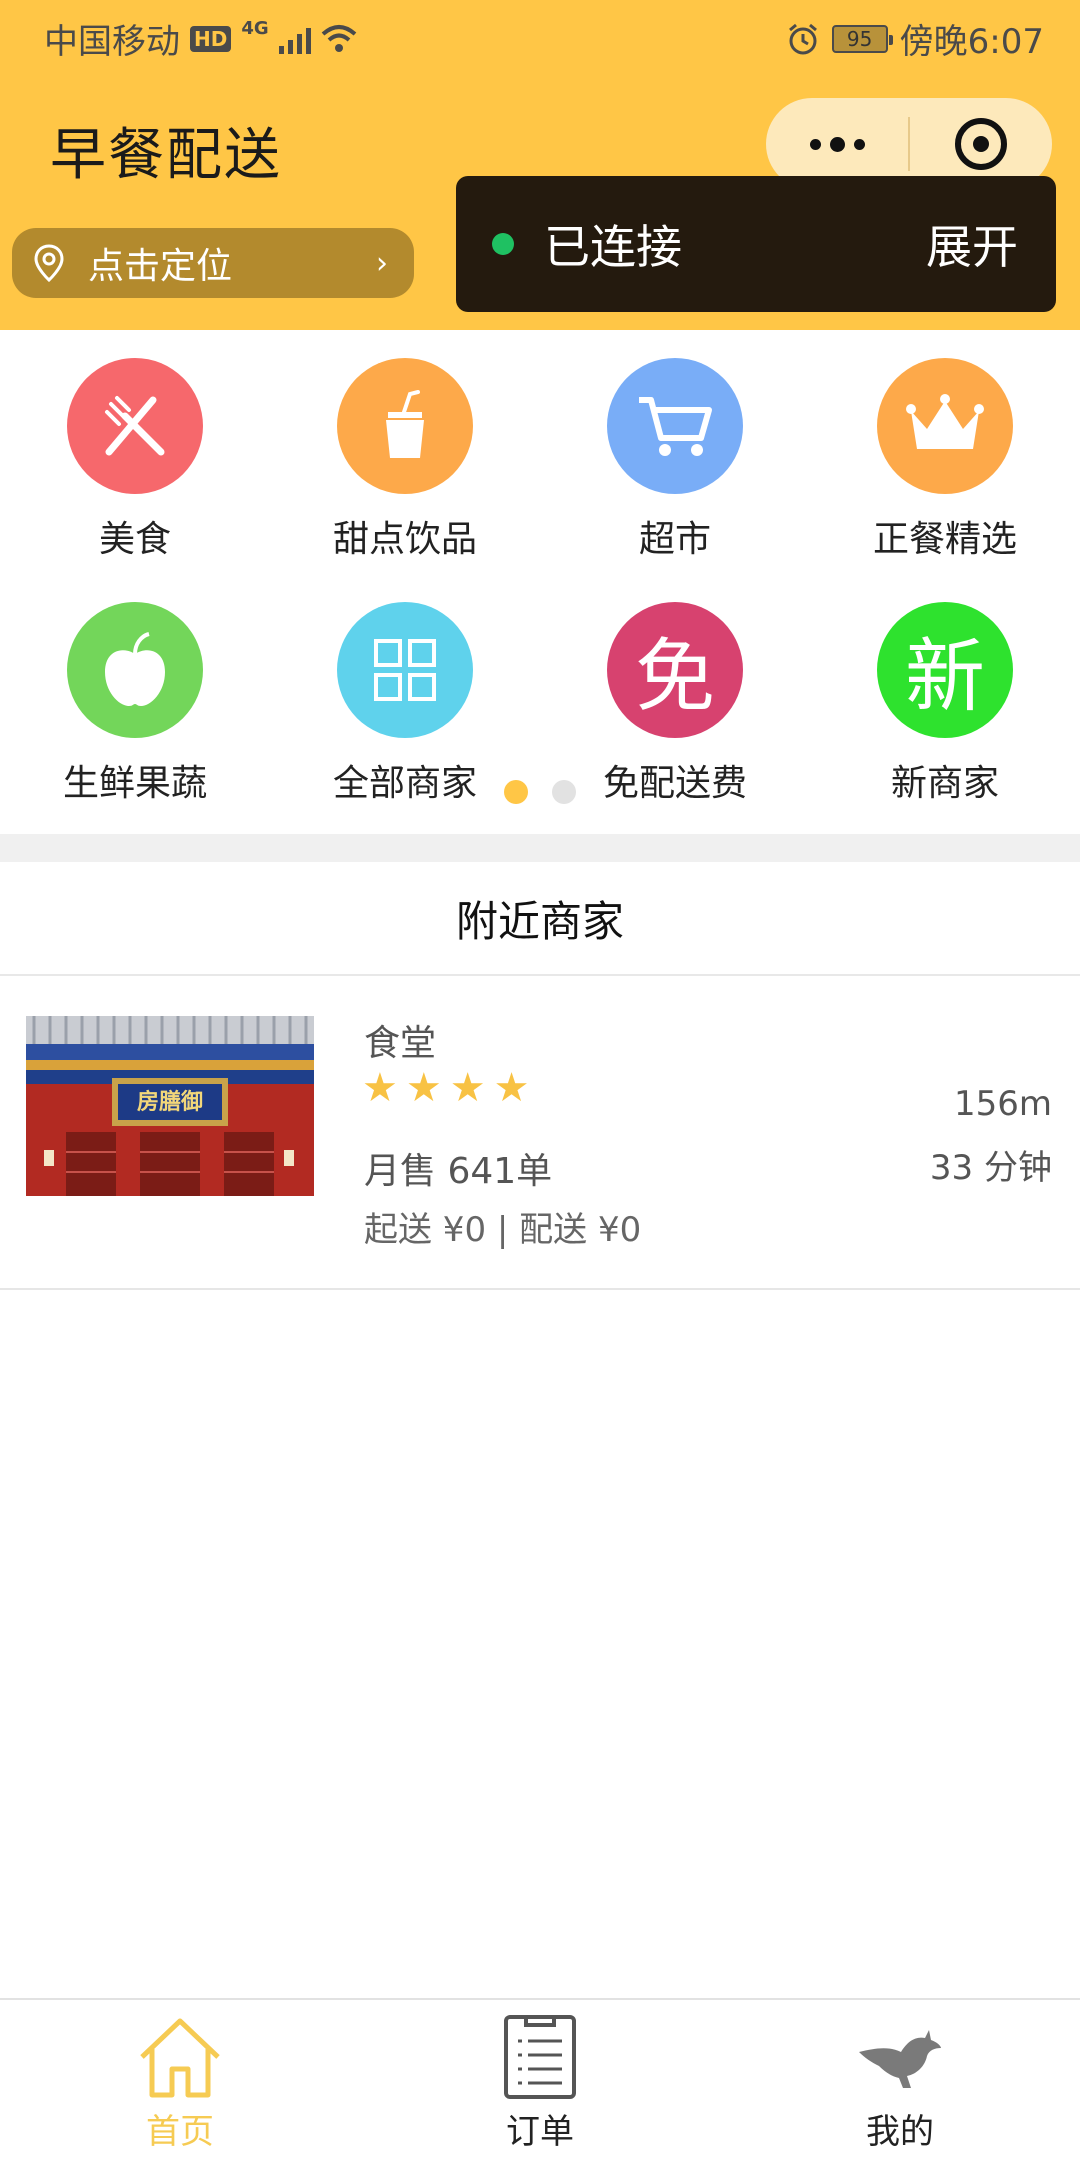 The height and width of the screenshot is (2160, 1080). I want to click on category-item-fresh-produce: 生鲜果蔬, so click(135, 704).